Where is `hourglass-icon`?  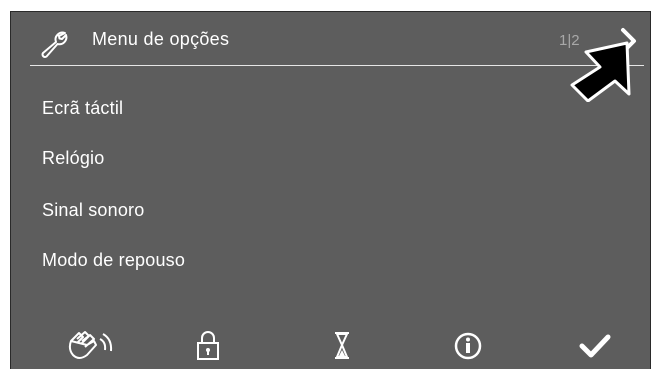
hourglass-icon is located at coordinates (342, 345).